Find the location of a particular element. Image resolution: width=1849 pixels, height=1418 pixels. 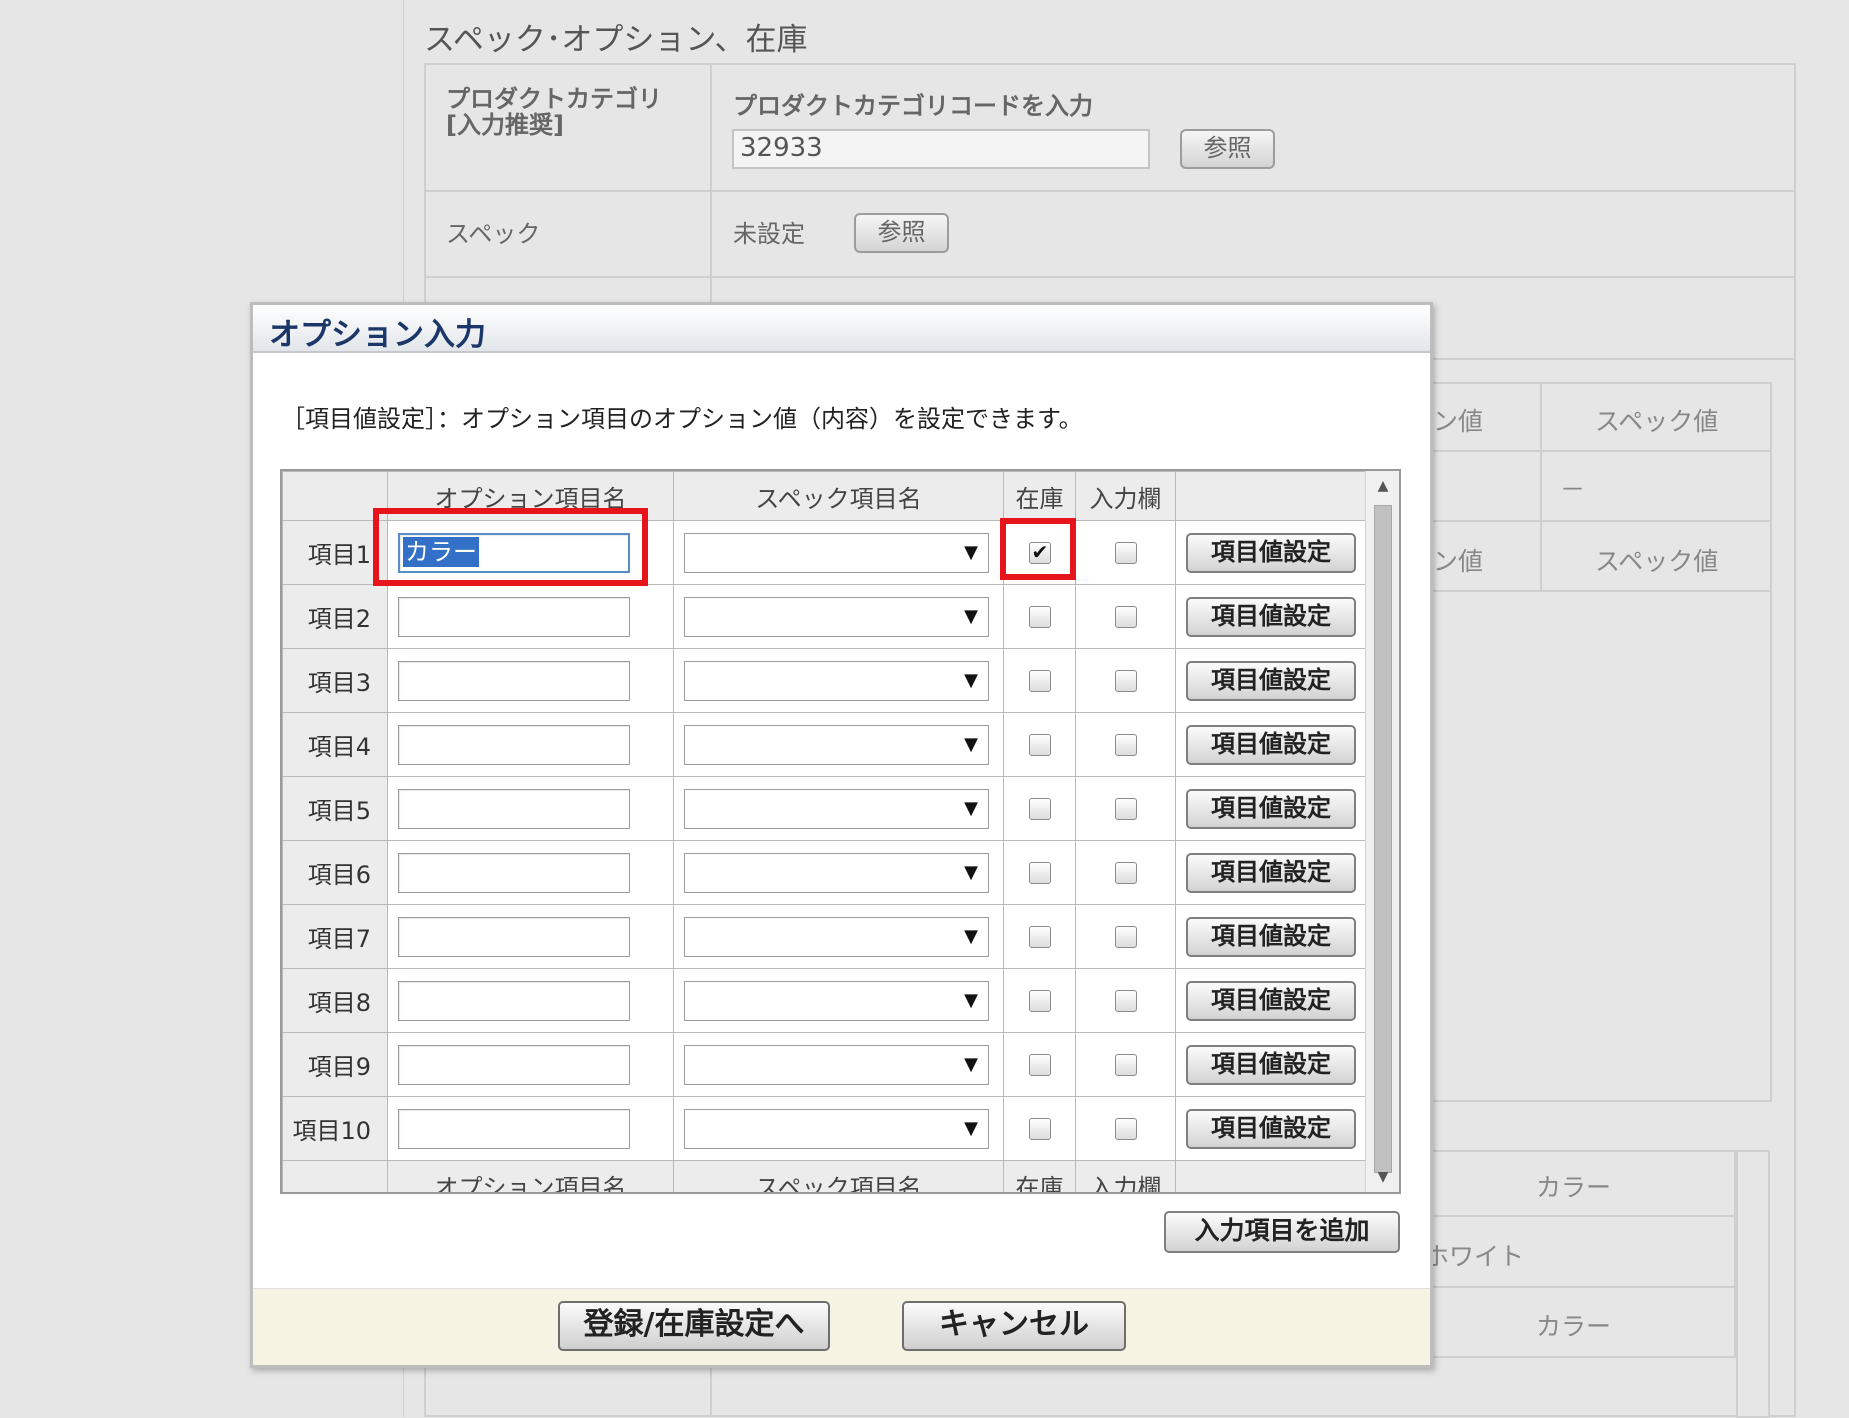

header-option-name: オプション項目名 is located at coordinates (530, 496).